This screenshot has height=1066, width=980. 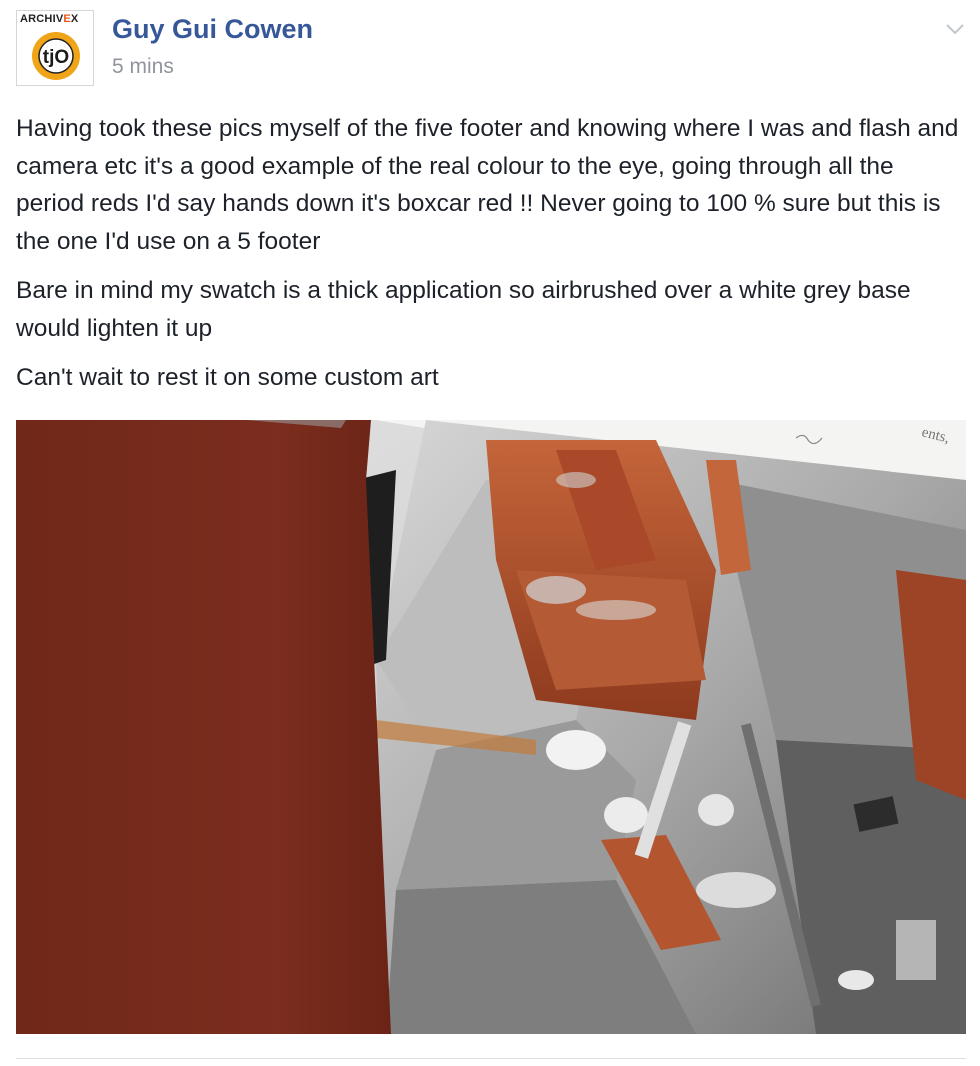 What do you see at coordinates (955, 29) in the screenshot?
I see `chevron-down-icon` at bounding box center [955, 29].